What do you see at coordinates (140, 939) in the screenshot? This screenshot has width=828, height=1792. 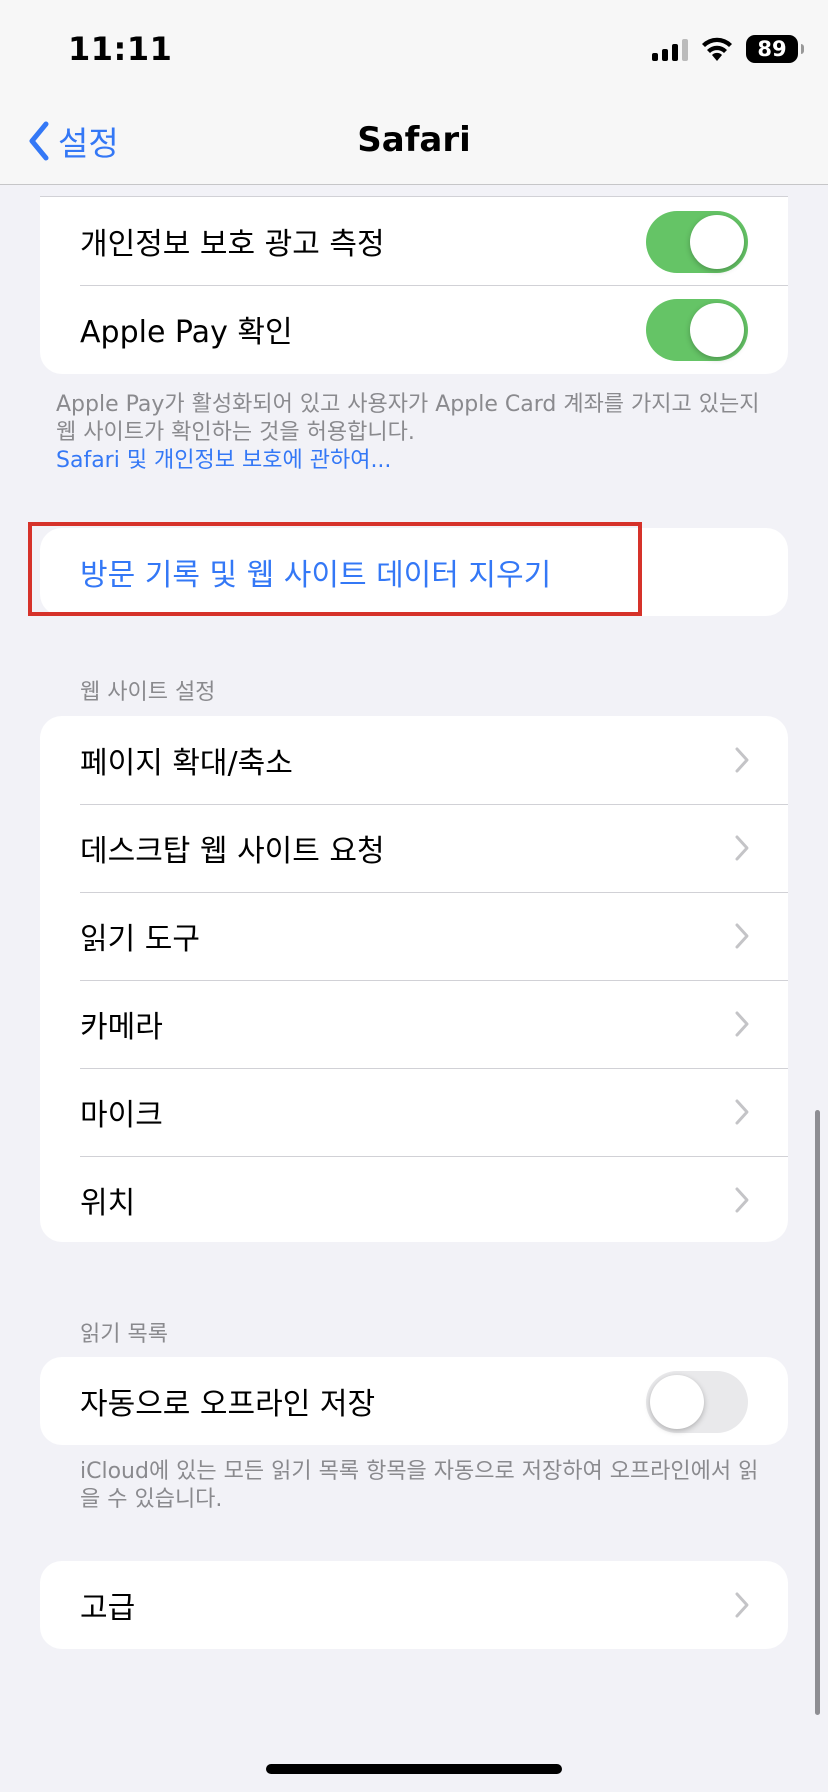 I see `row-label: 읽기 도구` at bounding box center [140, 939].